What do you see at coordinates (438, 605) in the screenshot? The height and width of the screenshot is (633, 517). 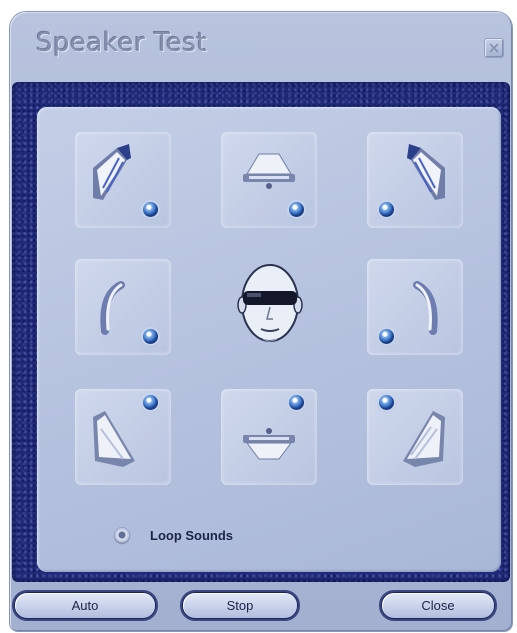 I see `close-button: Close` at bounding box center [438, 605].